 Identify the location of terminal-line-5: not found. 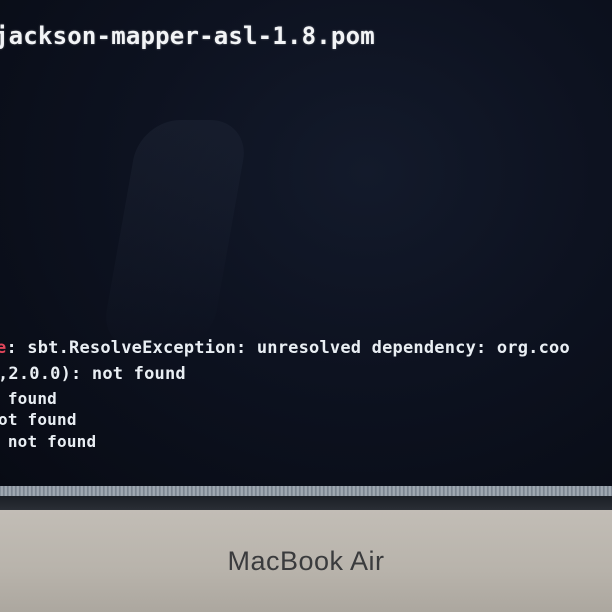
(48, 441).